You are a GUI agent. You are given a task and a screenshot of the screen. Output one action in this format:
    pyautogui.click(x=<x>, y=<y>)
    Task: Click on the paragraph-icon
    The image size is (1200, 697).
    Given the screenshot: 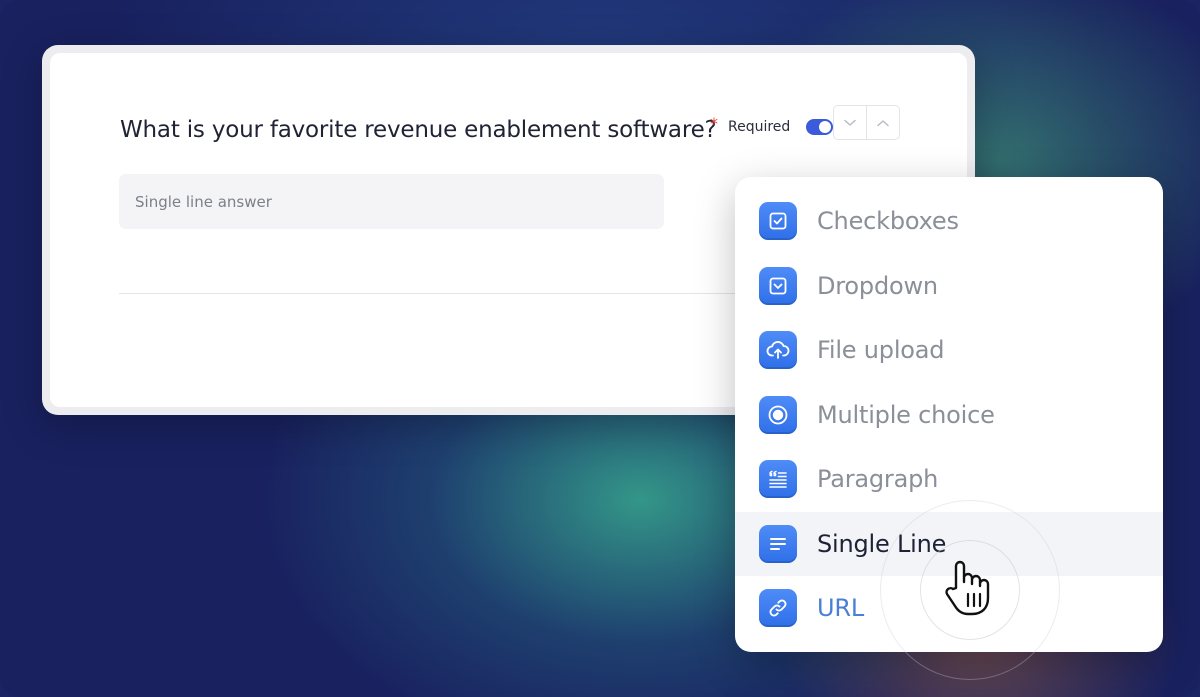 What is the action you would take?
    pyautogui.click(x=778, y=479)
    